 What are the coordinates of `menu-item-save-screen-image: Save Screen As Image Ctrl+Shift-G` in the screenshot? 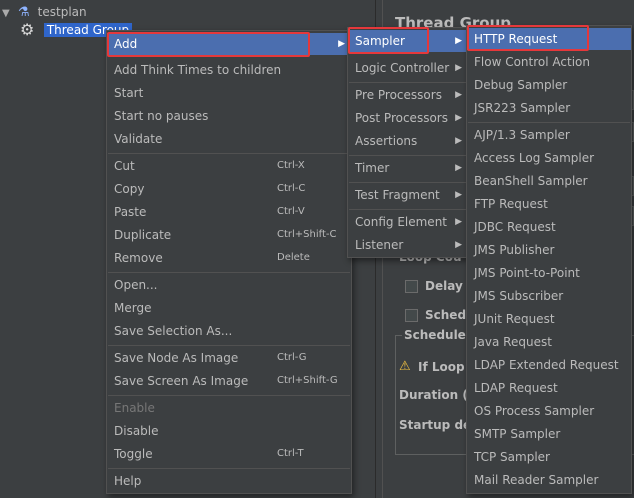 It's located at (229, 381).